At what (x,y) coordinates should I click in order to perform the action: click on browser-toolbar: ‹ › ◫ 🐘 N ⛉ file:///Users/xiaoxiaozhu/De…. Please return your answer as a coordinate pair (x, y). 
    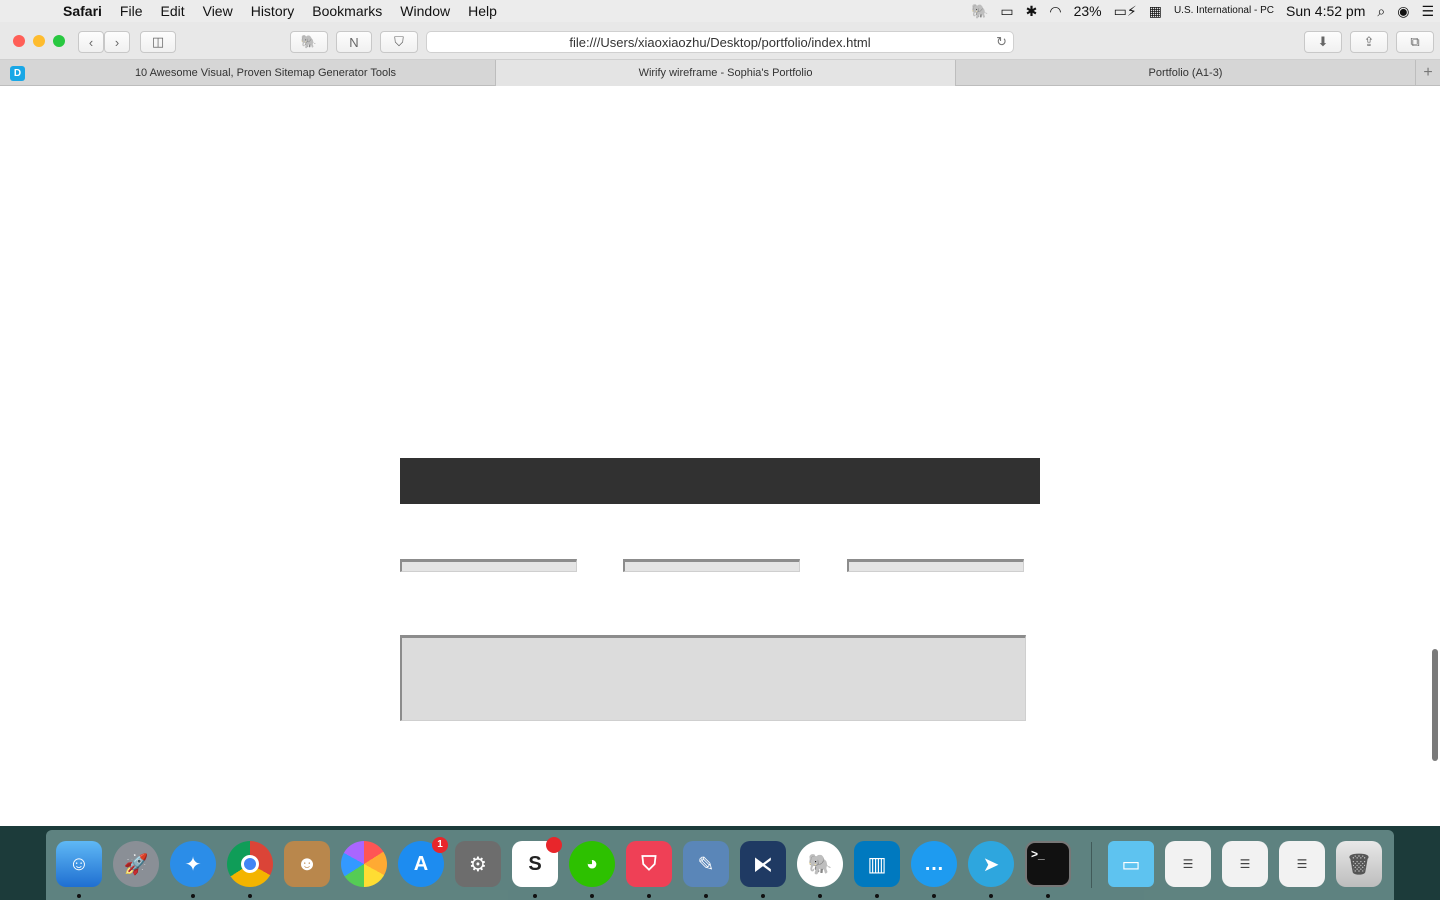
    Looking at the image, I should click on (720, 41).